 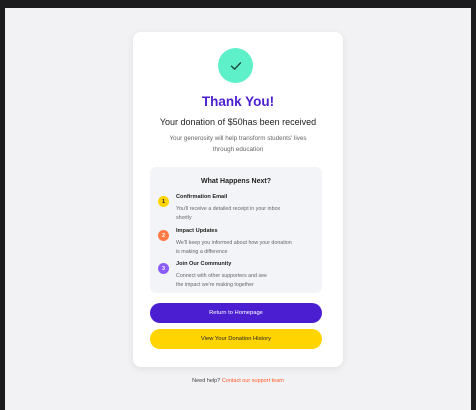 What do you see at coordinates (238, 149) in the screenshot?
I see `gratitude-line-2: through education` at bounding box center [238, 149].